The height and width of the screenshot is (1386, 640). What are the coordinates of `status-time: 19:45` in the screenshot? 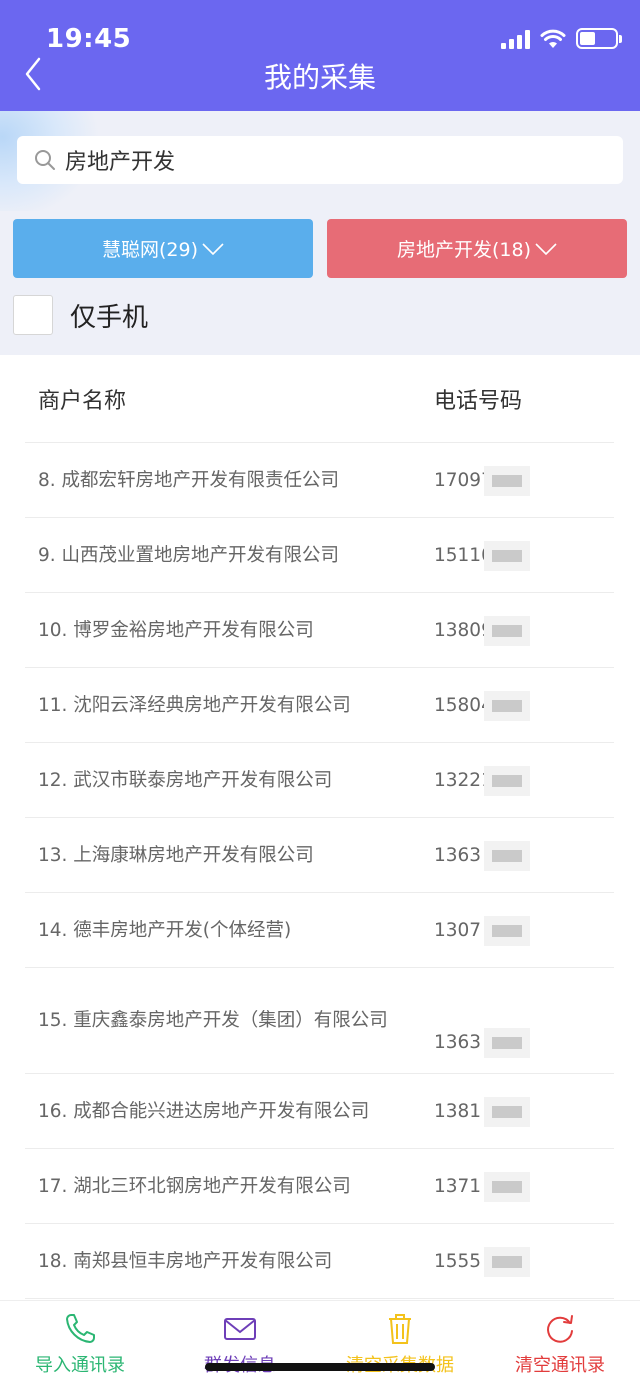 It's located at (89, 39).